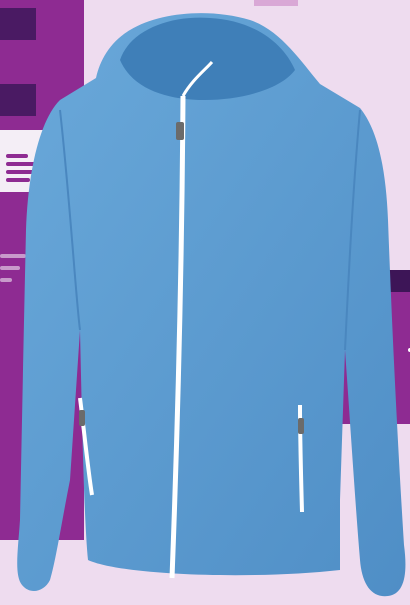 Image resolution: width=410 pixels, height=605 pixels. I want to click on left-pocket-pull, so click(82, 418).